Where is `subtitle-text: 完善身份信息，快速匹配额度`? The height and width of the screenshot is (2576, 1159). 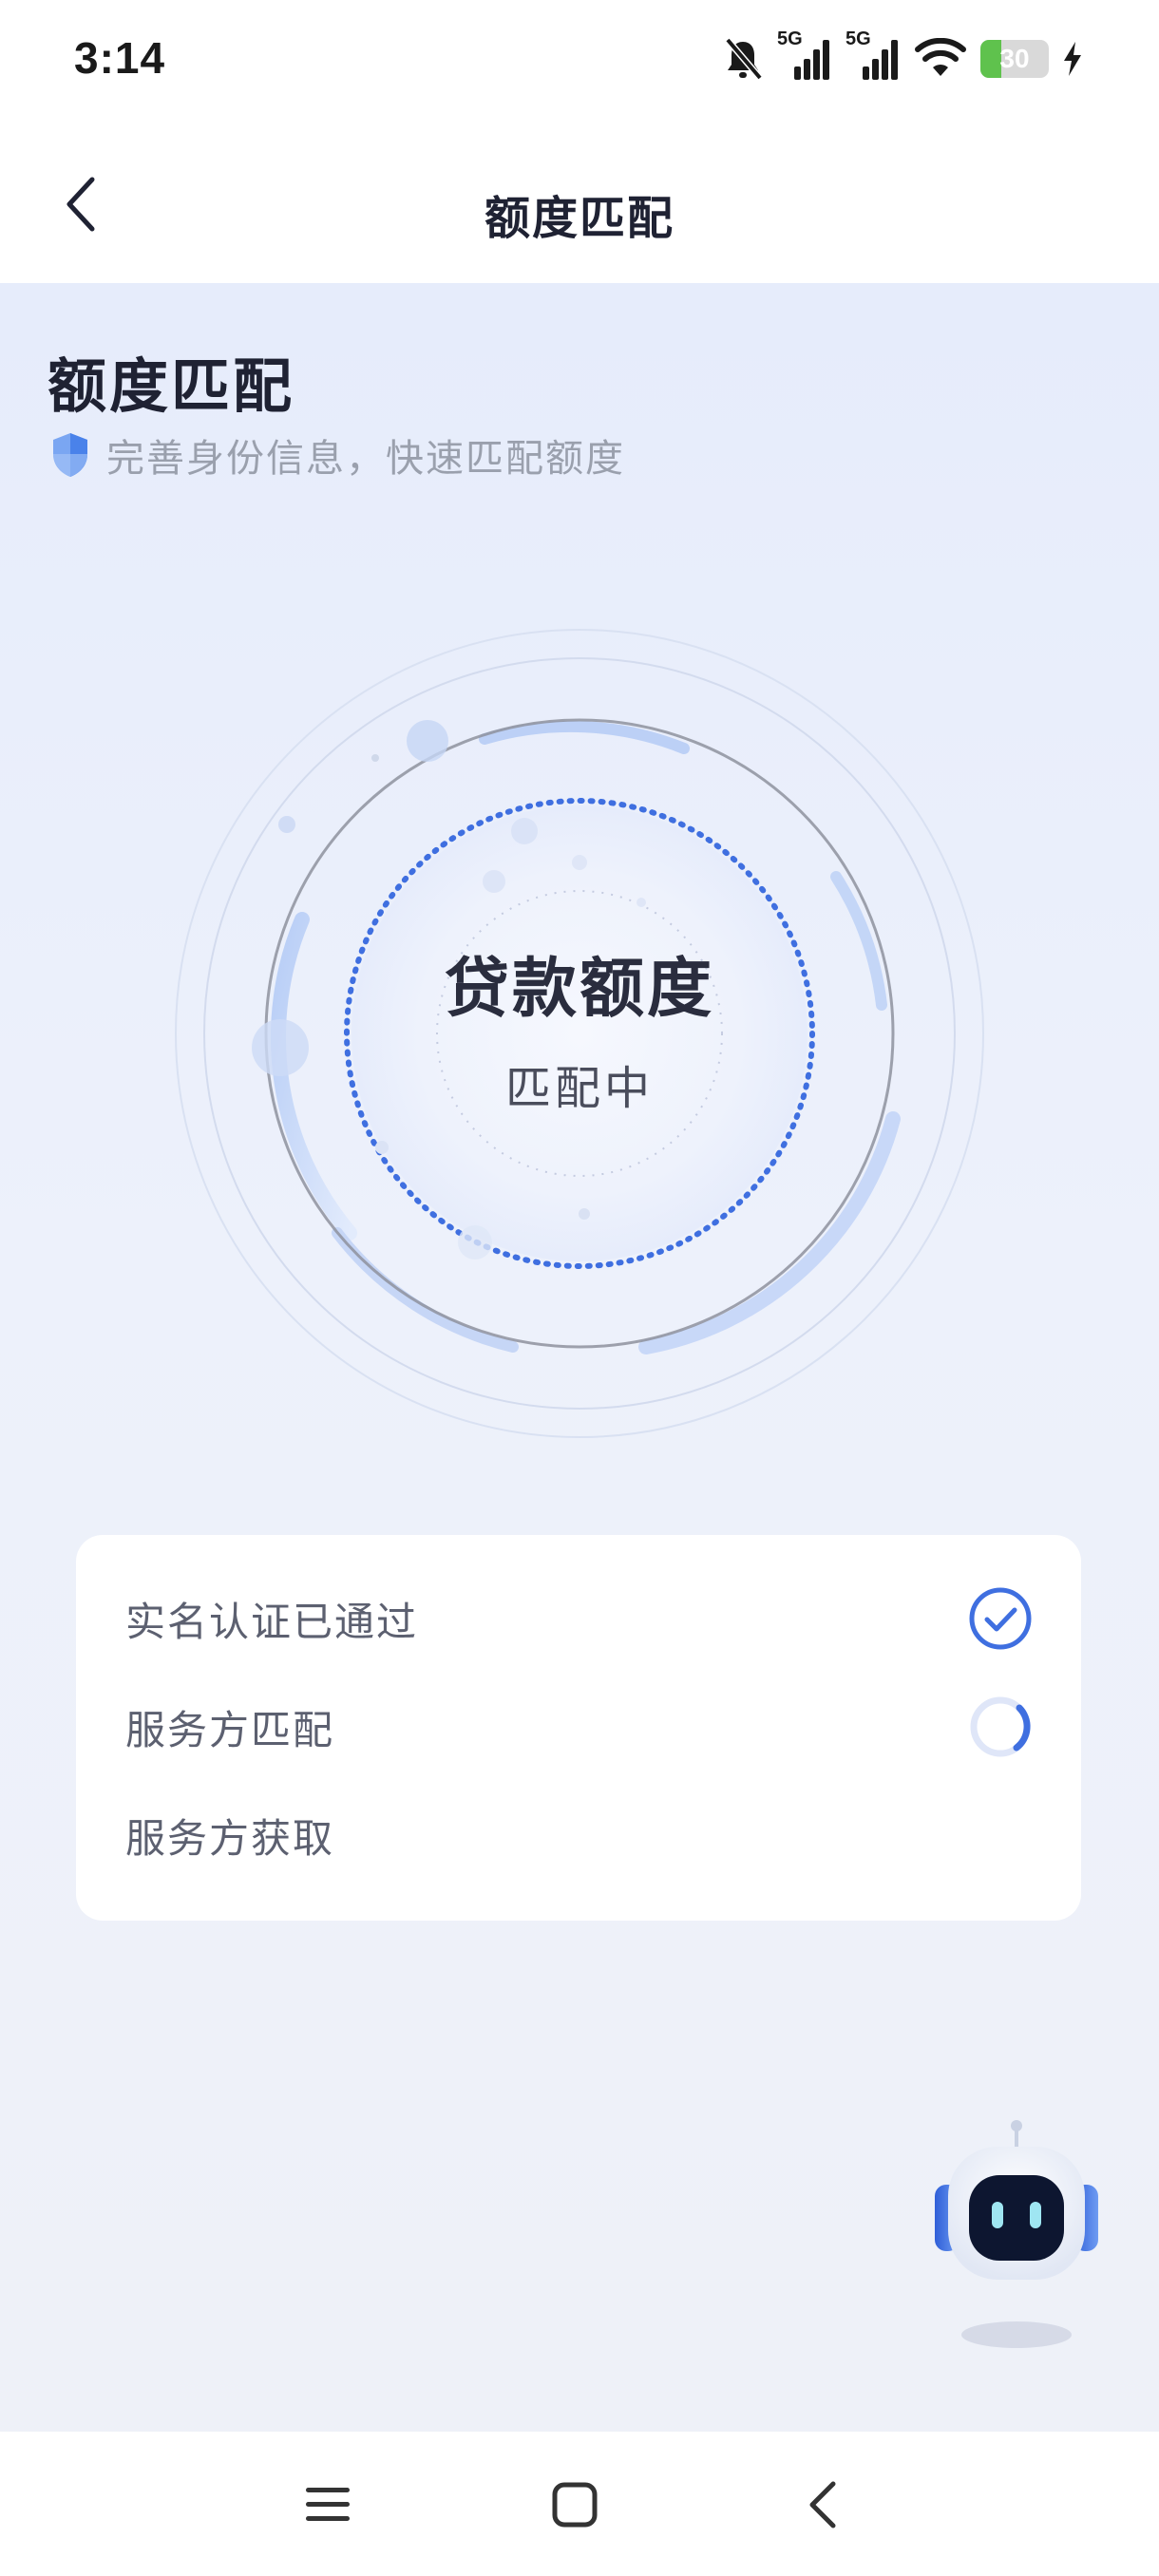 subtitle-text: 完善身份信息，快速匹配额度 is located at coordinates (365, 459).